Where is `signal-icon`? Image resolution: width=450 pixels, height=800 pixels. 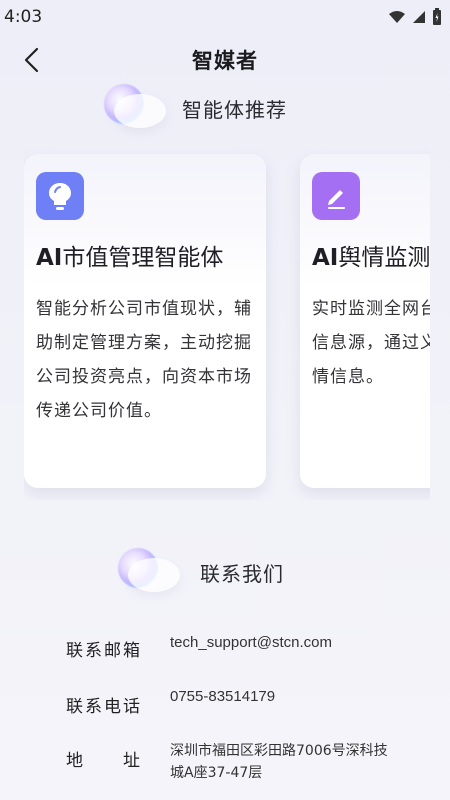
signal-icon is located at coordinates (419, 17).